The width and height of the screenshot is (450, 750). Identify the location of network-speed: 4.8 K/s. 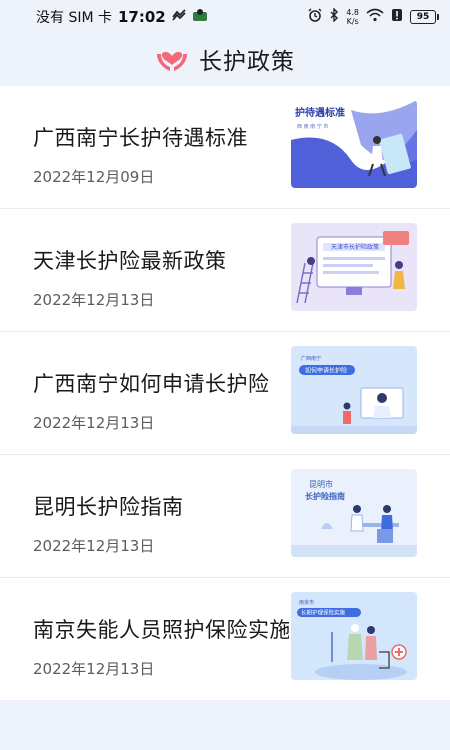
(352, 17).